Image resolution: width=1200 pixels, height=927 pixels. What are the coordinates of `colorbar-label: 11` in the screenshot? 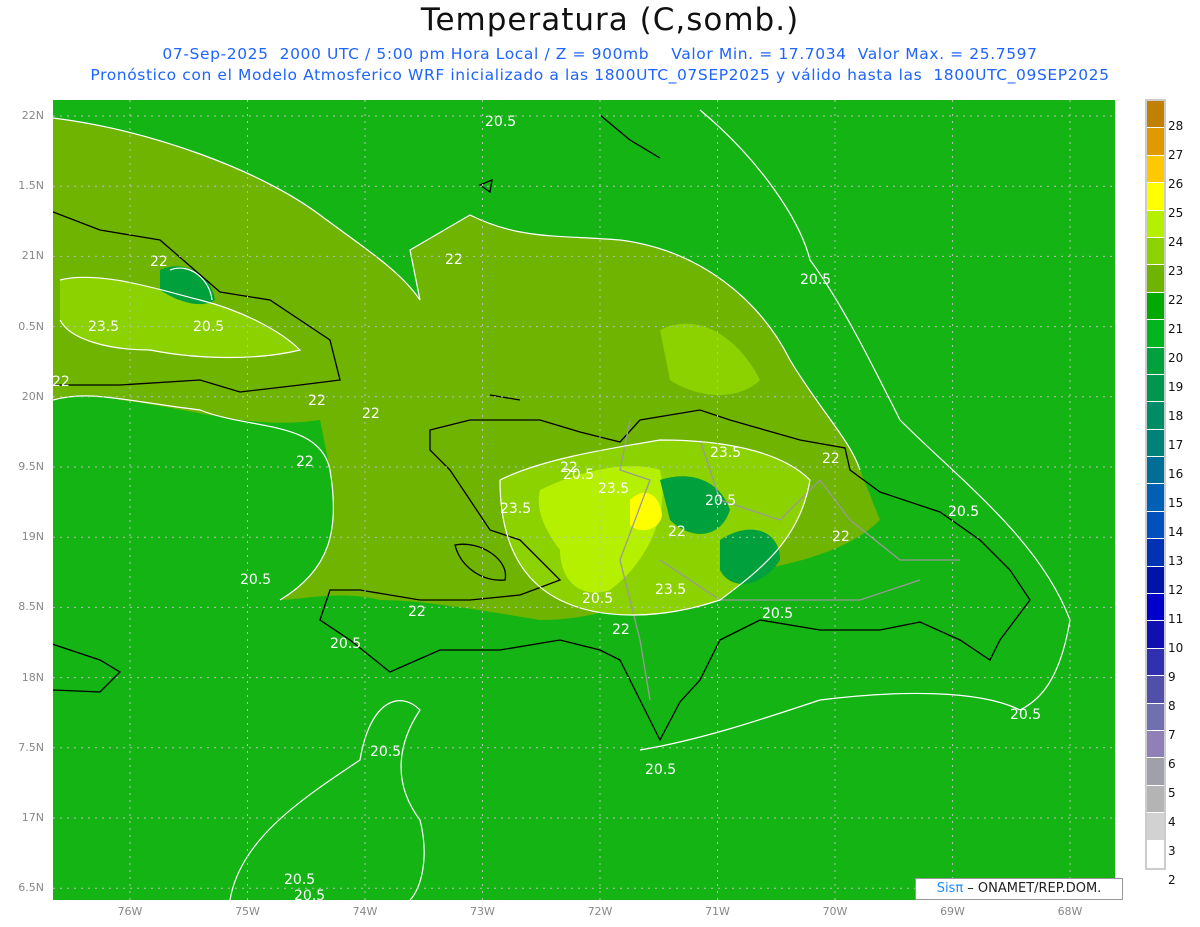 It's located at (1176, 619).